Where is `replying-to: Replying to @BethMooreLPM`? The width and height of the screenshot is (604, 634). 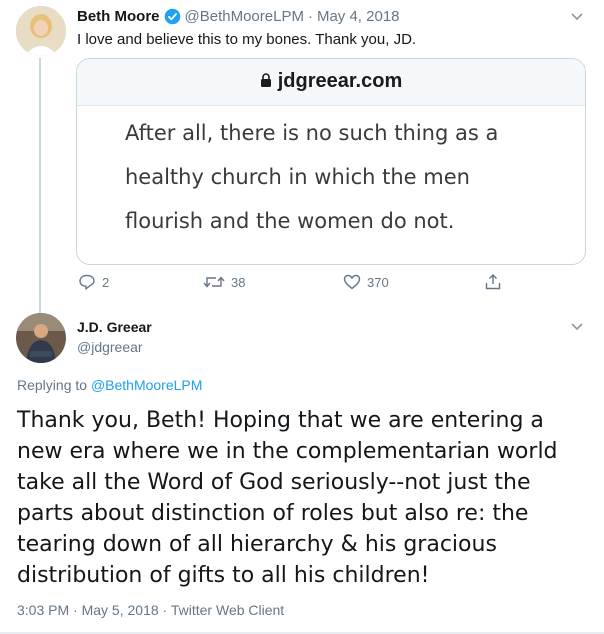 replying-to: Replying to @BethMooreLPM is located at coordinates (109, 385).